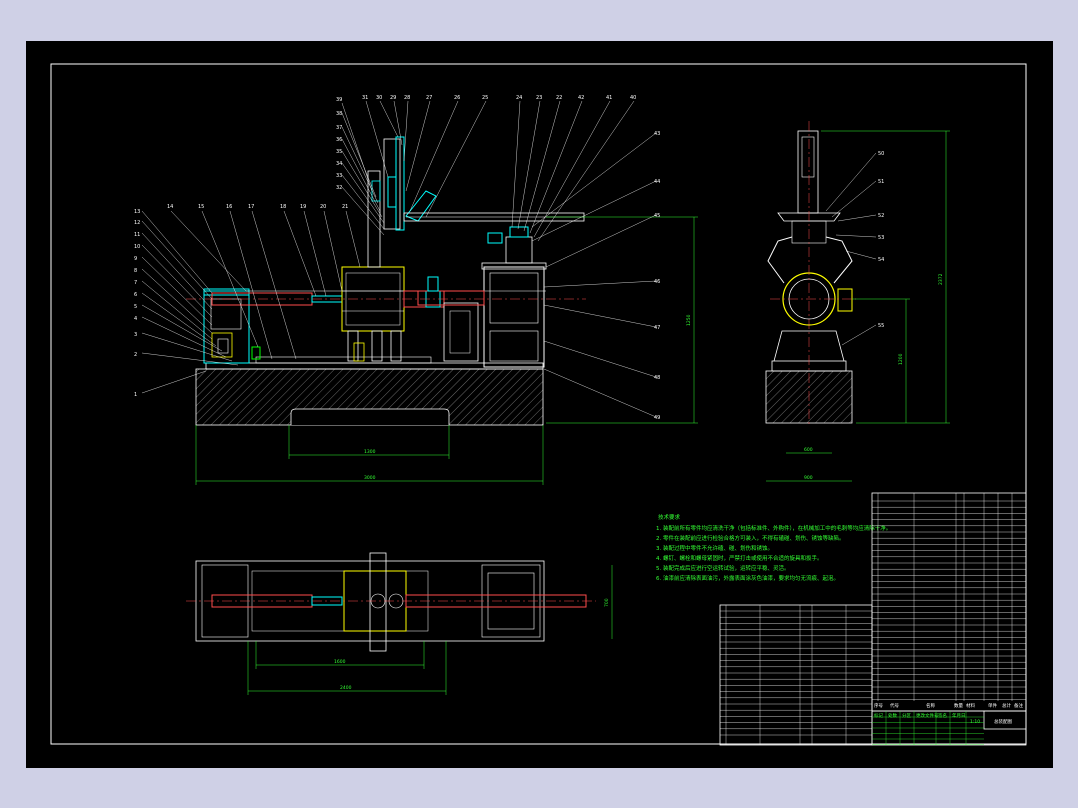 Image resolution: width=1078 pixels, height=808 pixels. What do you see at coordinates (346, 688) in the screenshot?
I see `dim-plan-length-2: 2400` at bounding box center [346, 688].